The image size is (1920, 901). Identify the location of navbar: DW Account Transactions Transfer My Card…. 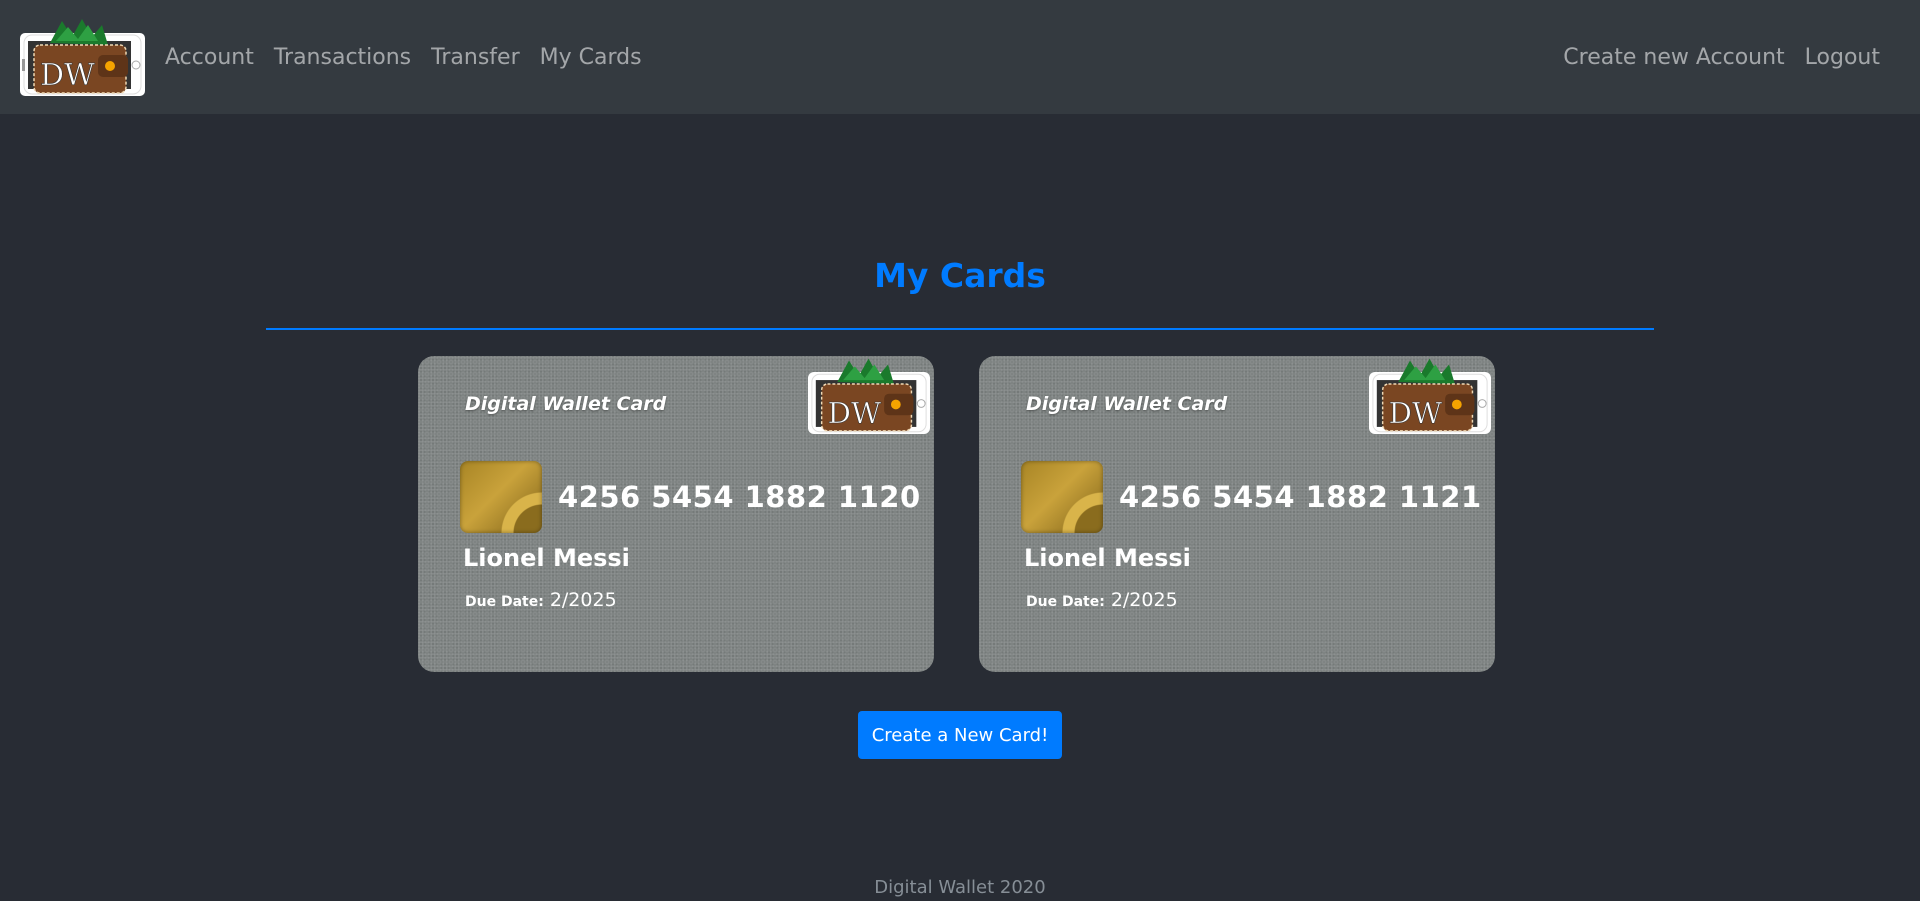
(960, 57).